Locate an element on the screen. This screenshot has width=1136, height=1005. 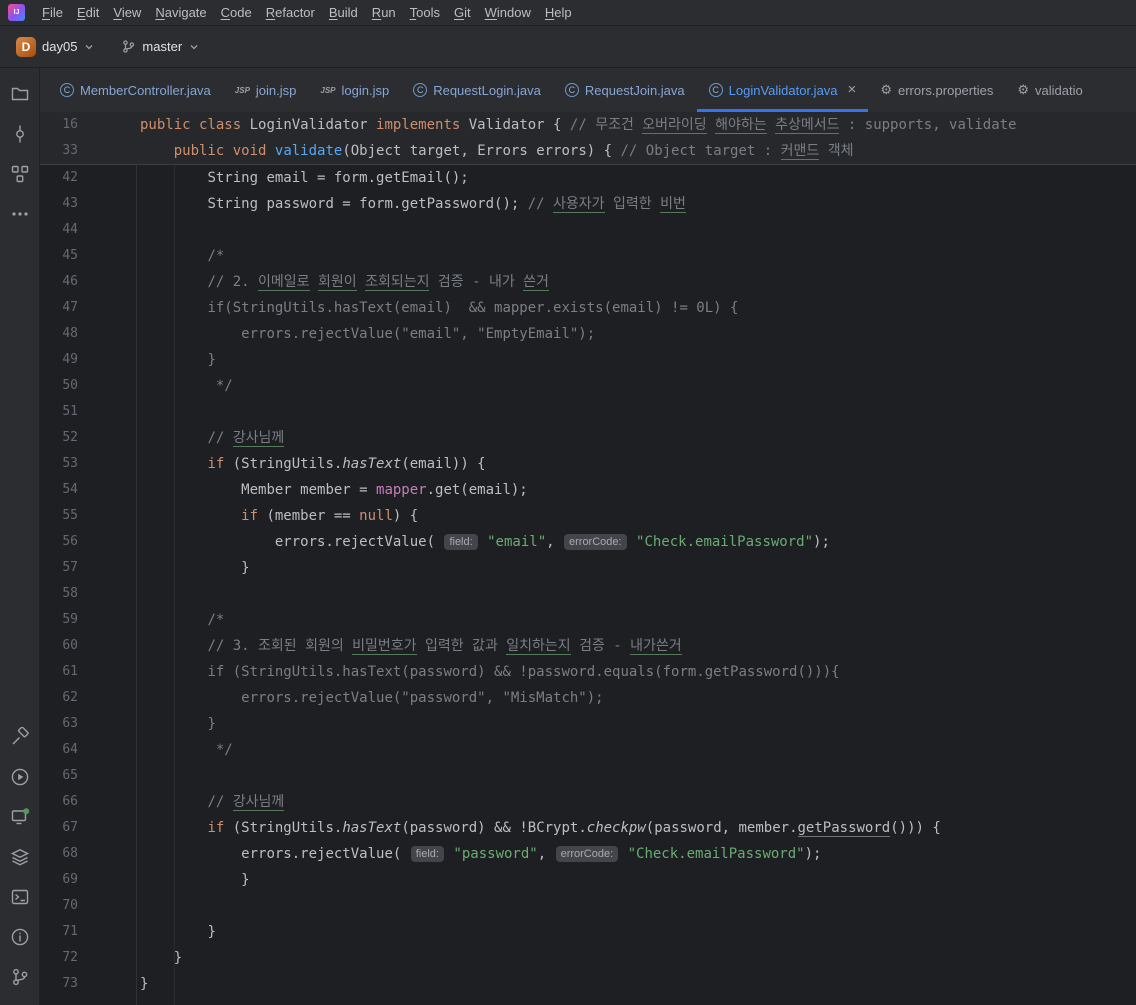
tab-join.jsp: JSP join.jsp is located at coordinates (266, 90).